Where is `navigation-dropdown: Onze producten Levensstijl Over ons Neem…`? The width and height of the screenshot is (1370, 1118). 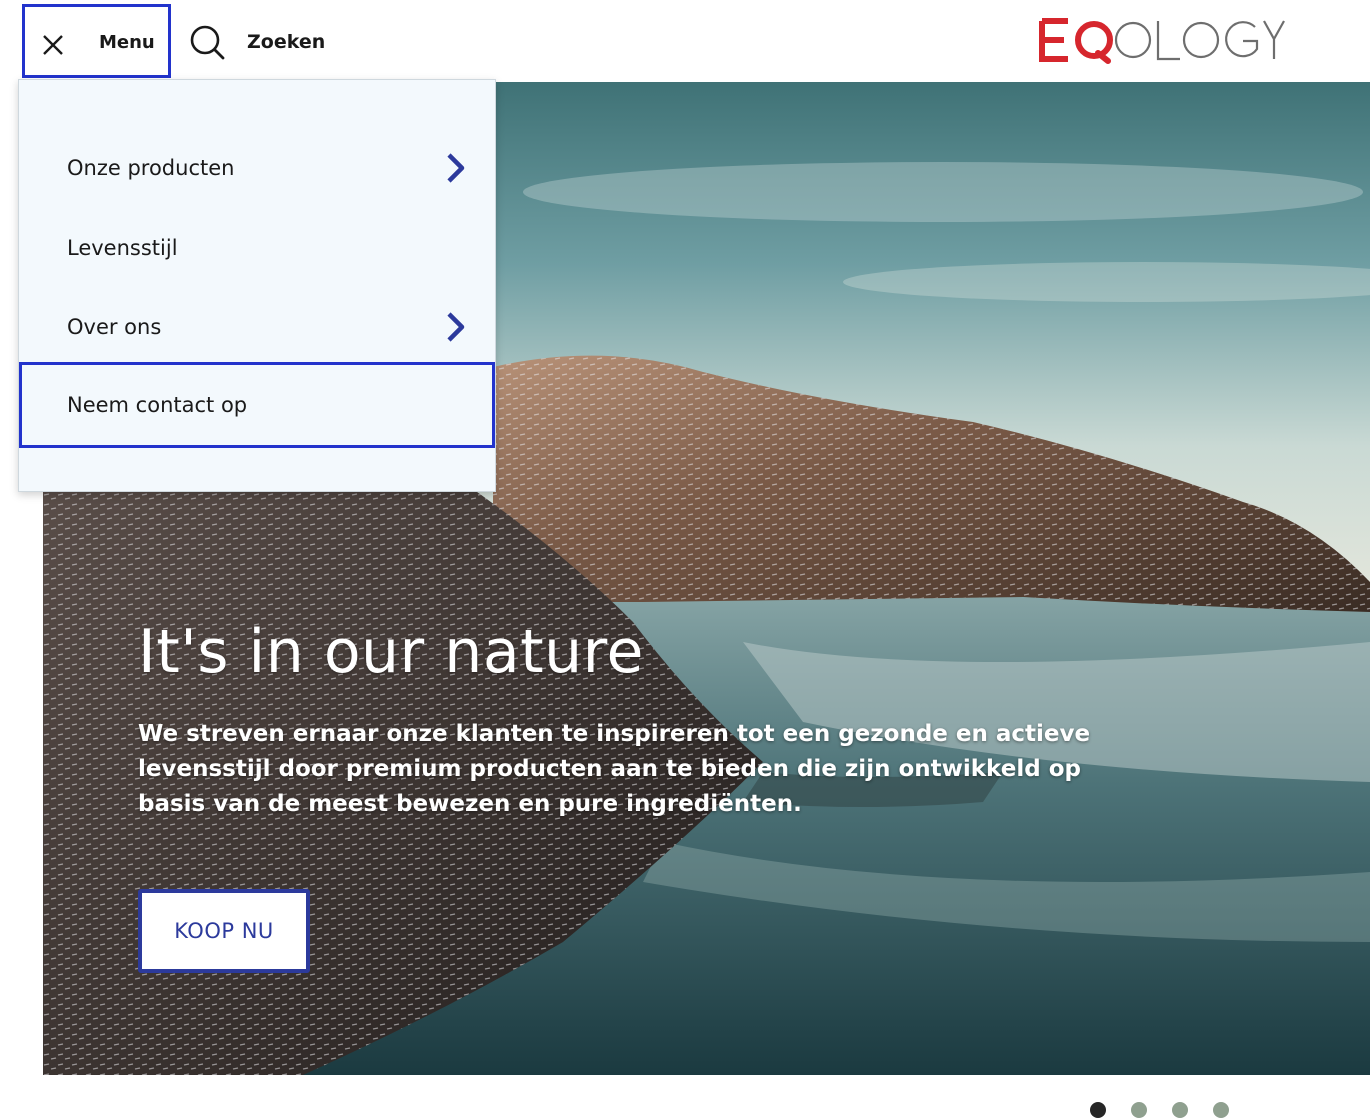 navigation-dropdown: Onze producten Levensstijl Over ons Neem… is located at coordinates (257, 285).